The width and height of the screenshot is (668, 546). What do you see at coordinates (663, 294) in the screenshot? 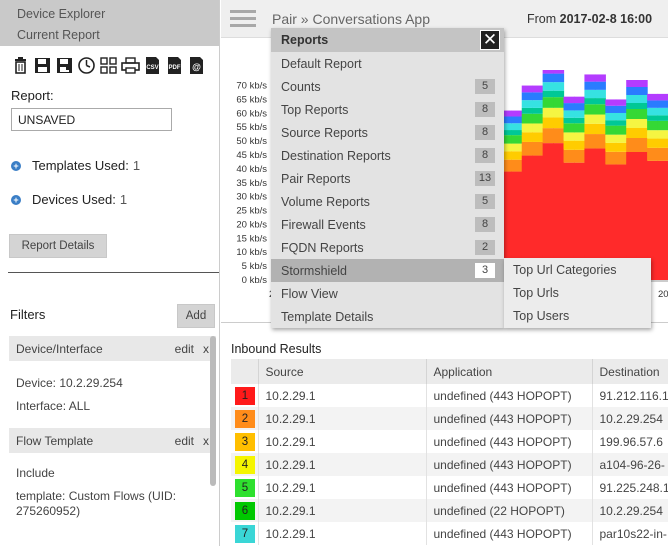
I see `x-tick-label: 20` at bounding box center [663, 294].